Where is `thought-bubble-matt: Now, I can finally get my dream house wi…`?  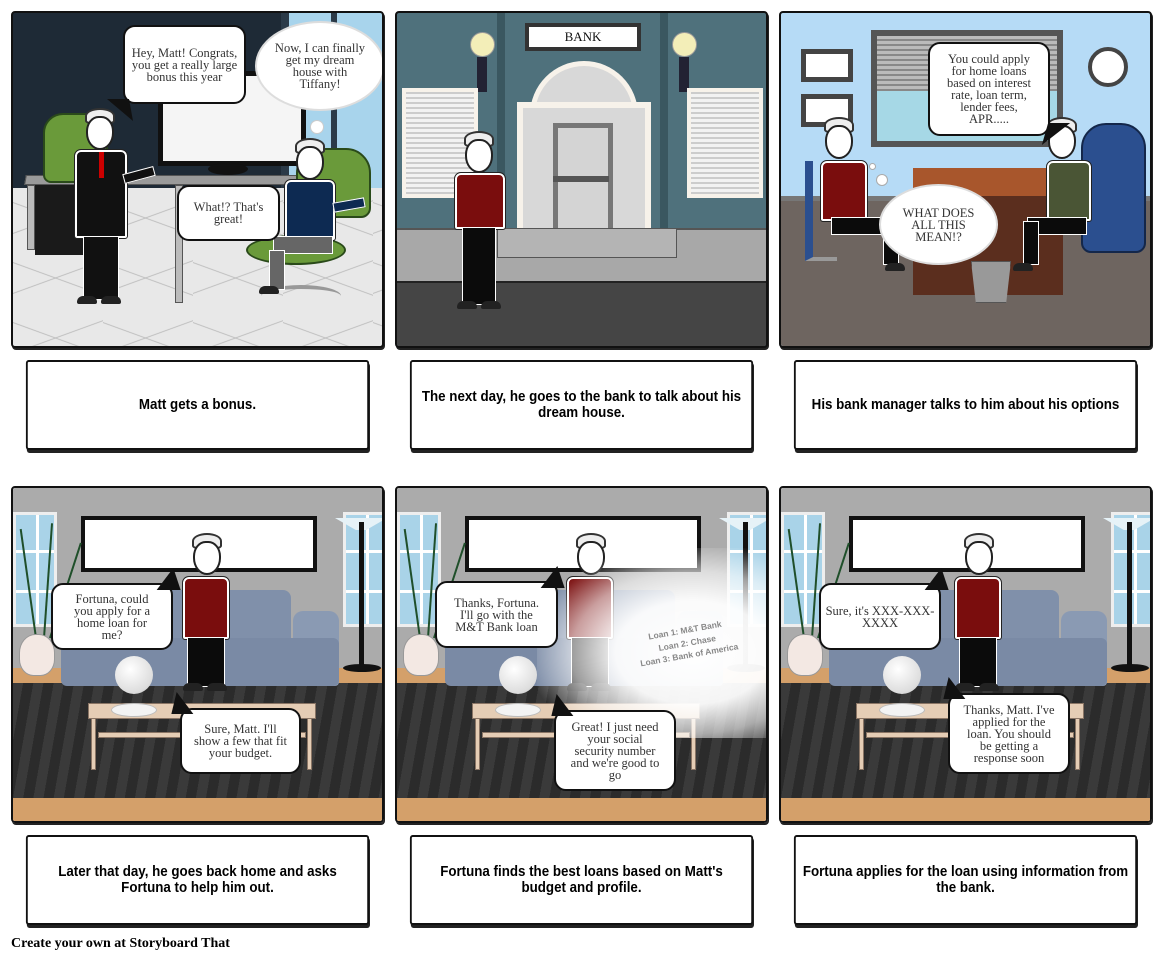
thought-bubble-matt: Now, I can finally get my dream house wi… is located at coordinates (319, 66).